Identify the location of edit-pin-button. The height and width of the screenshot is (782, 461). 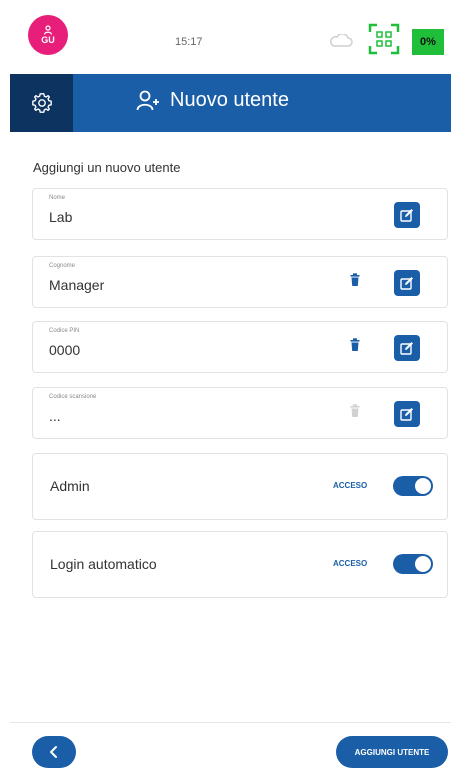
(407, 348).